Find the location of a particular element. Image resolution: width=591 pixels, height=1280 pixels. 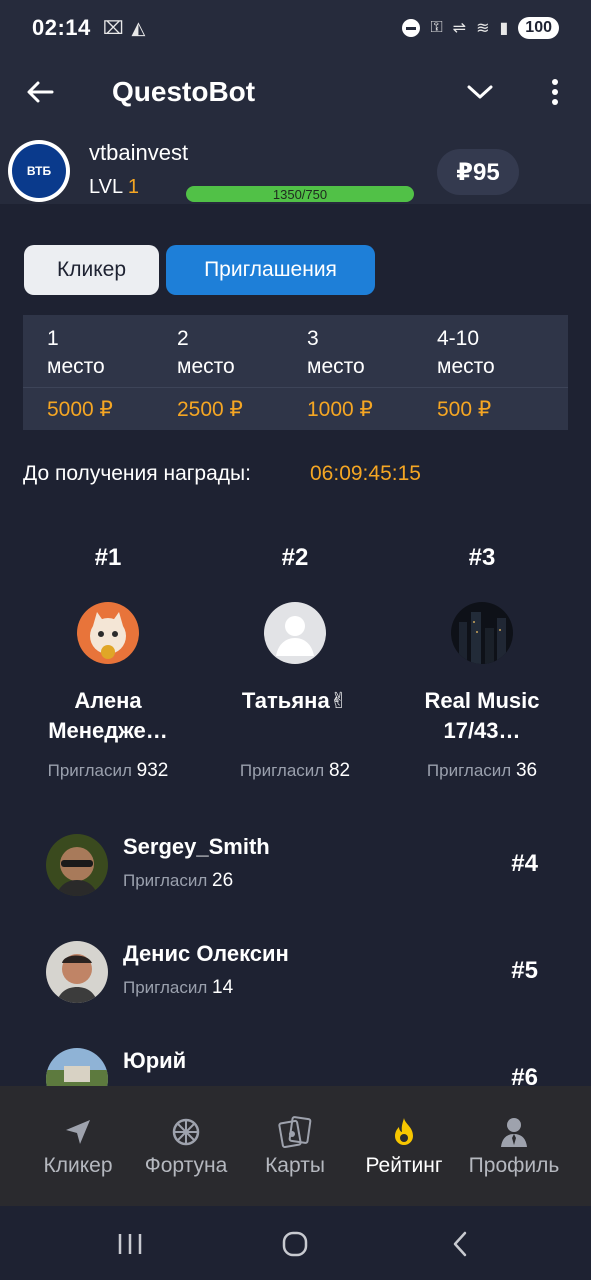

more-options-button is located at coordinates (555, 92).